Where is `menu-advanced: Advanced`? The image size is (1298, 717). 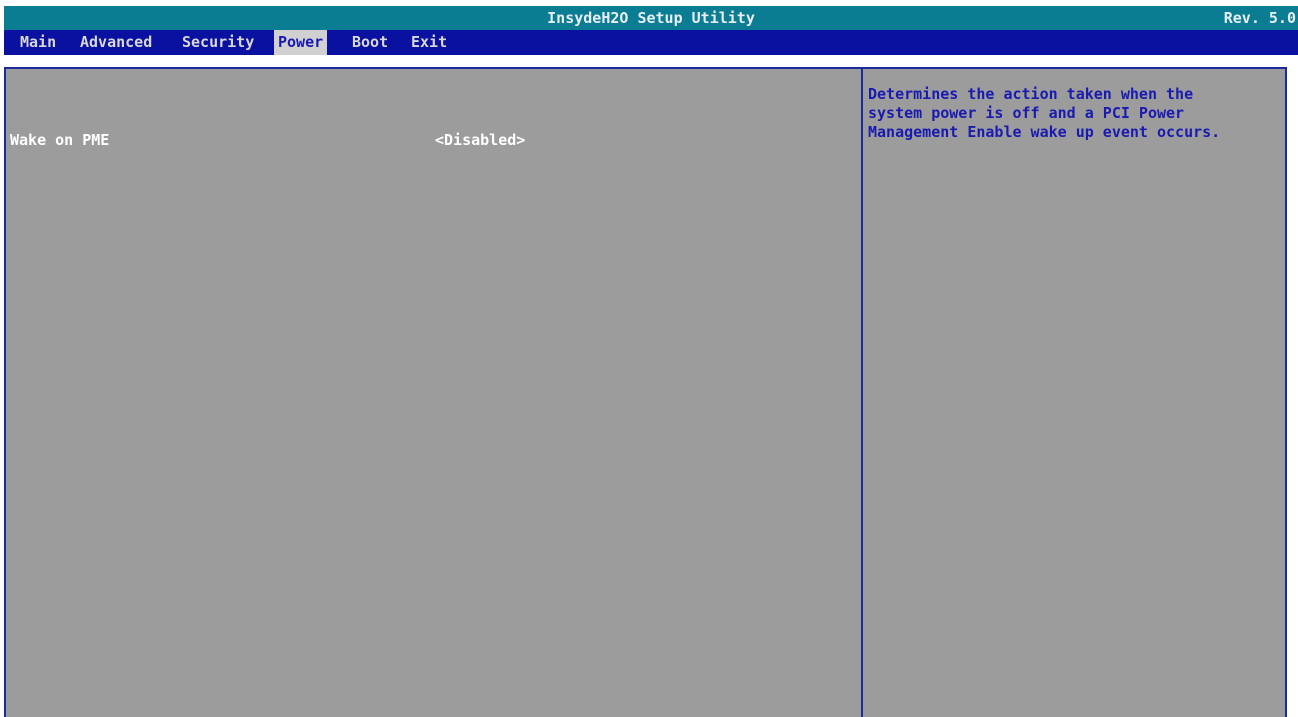 menu-advanced: Advanced is located at coordinates (116, 42).